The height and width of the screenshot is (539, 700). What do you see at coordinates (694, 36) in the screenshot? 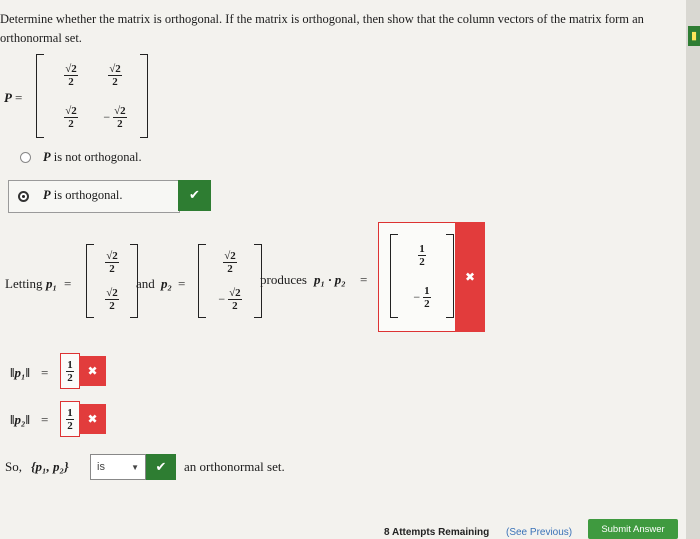
I see `side-tab-icon: ▮` at bounding box center [694, 36].